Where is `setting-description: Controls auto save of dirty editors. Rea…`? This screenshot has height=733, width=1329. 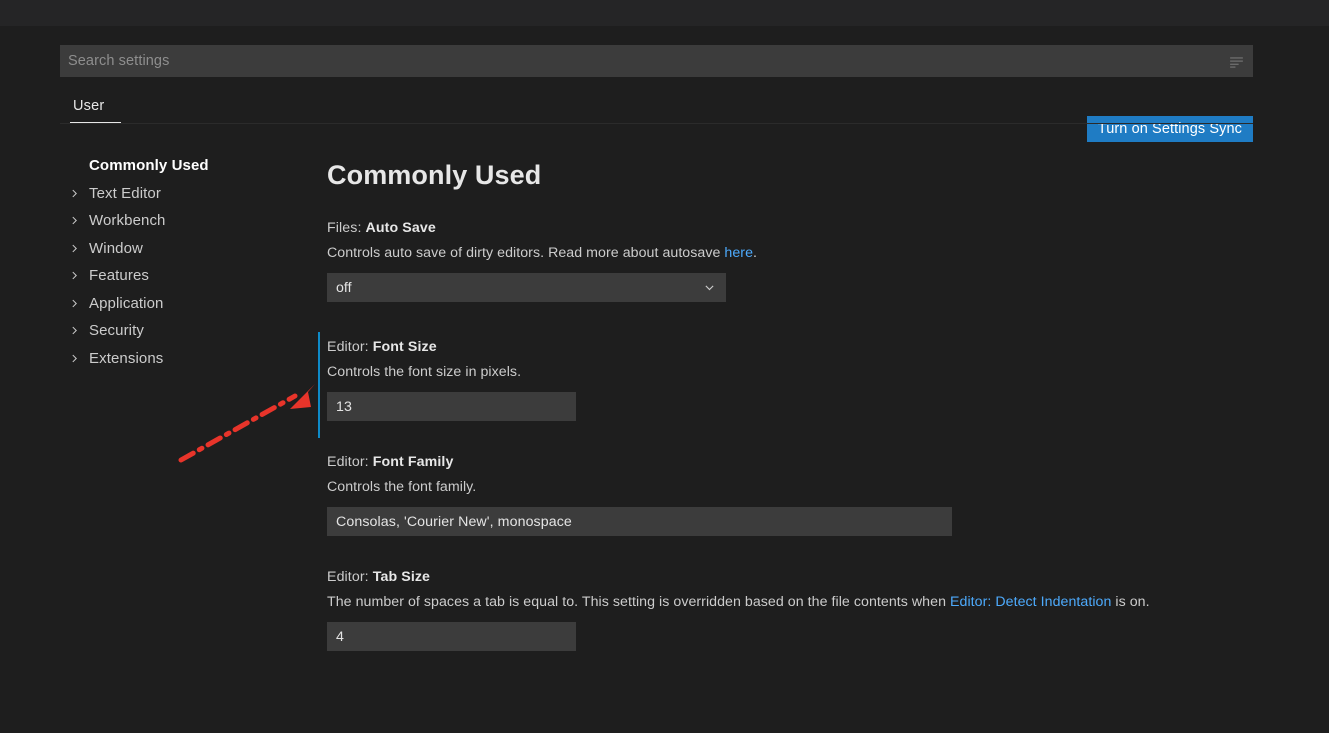 setting-description: Controls auto save of dirty editors. Rea… is located at coordinates (789, 253).